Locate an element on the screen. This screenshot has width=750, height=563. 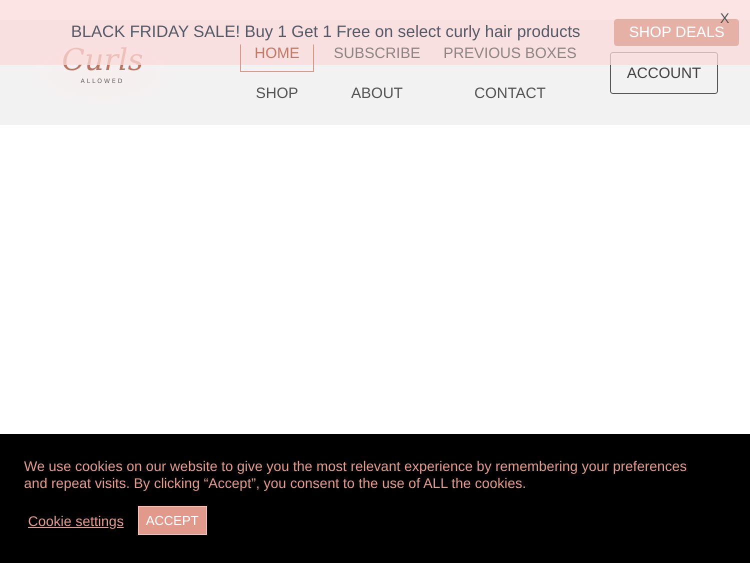
cookie-notice-text: We use cookies on our website to give you the most relevant experience by remembering your preferences and repeat visits. By clicking “Accept”, you consent to the use of ALL the cookies. is located at coordinates (356, 475).